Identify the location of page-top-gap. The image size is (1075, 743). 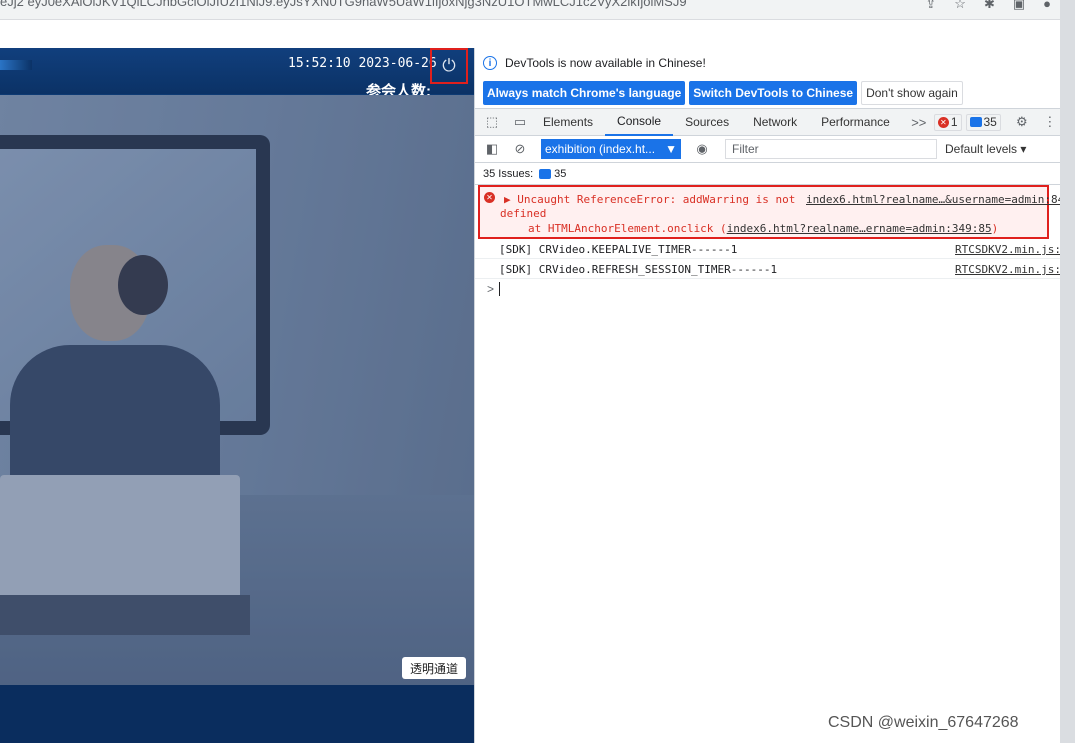
(537, 34).